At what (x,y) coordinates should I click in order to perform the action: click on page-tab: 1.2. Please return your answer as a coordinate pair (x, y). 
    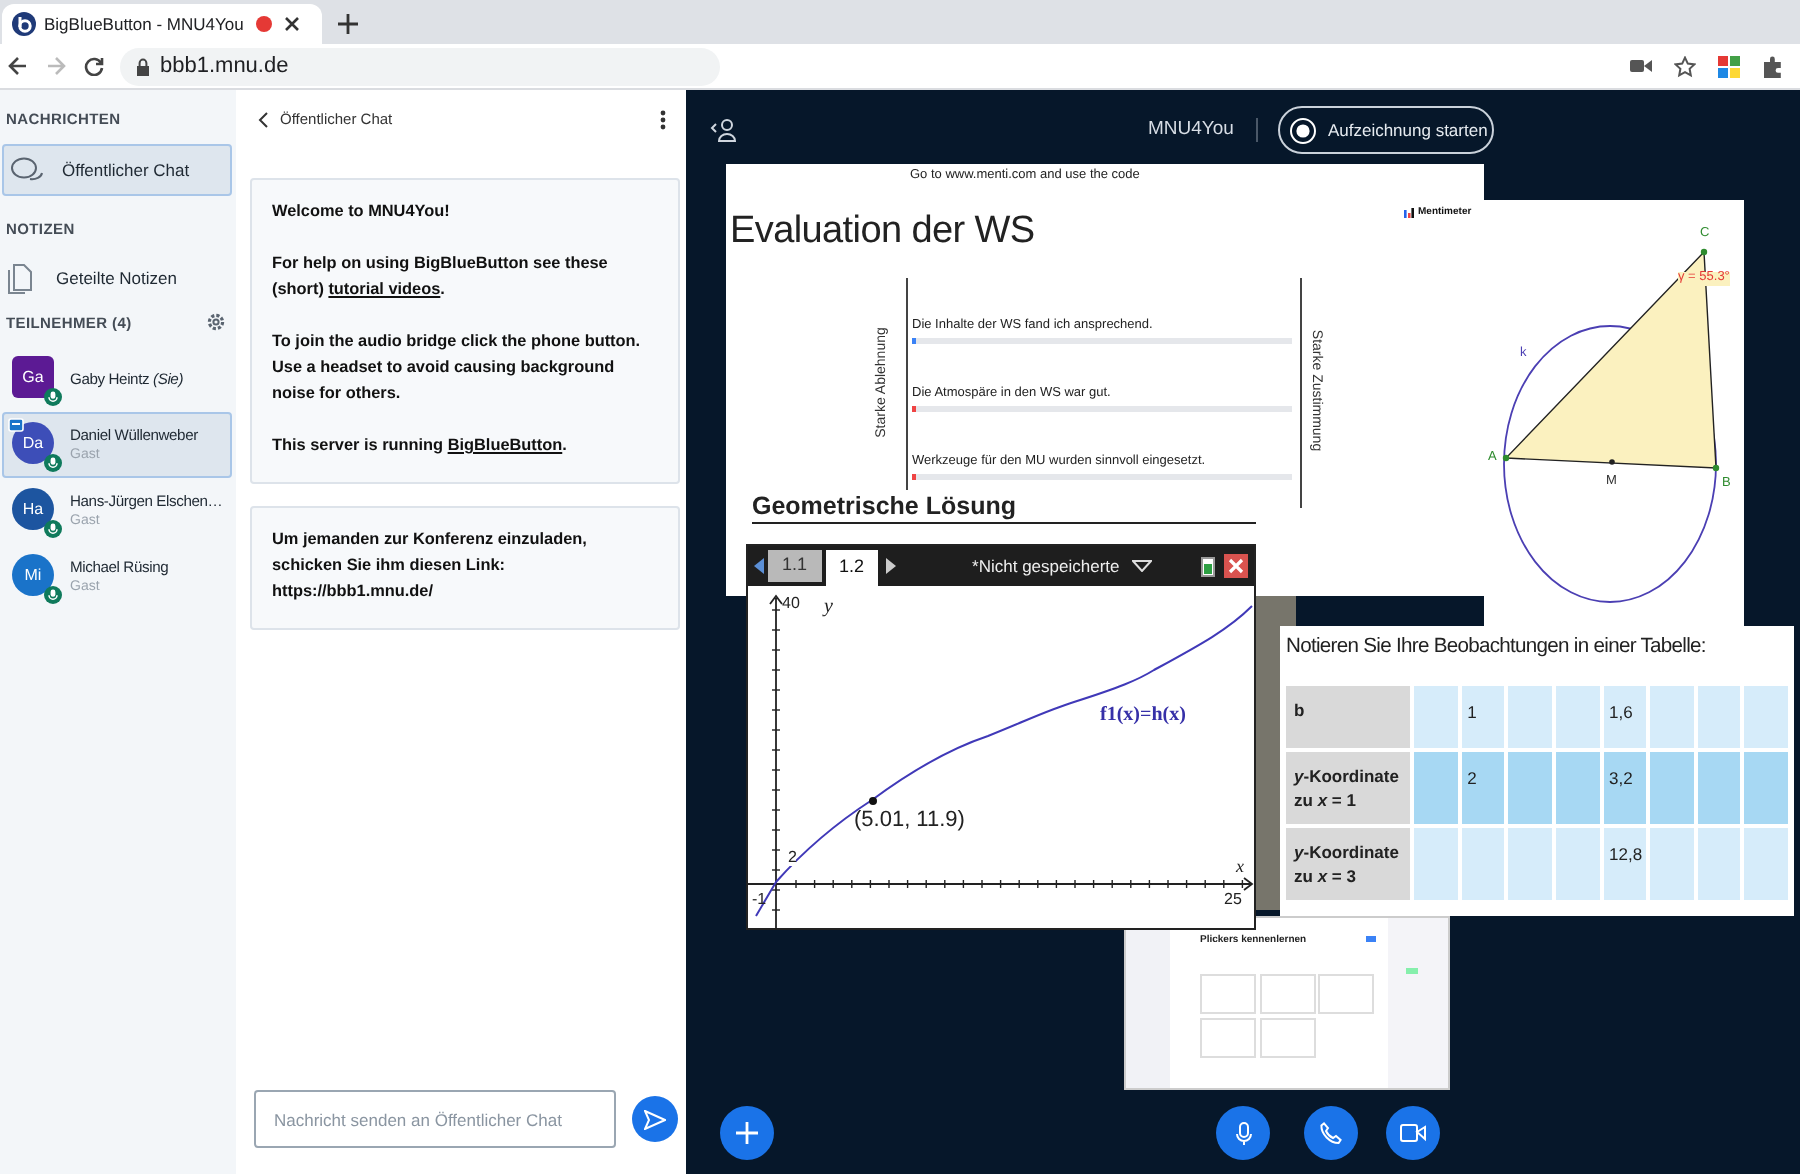
    Looking at the image, I should click on (852, 568).